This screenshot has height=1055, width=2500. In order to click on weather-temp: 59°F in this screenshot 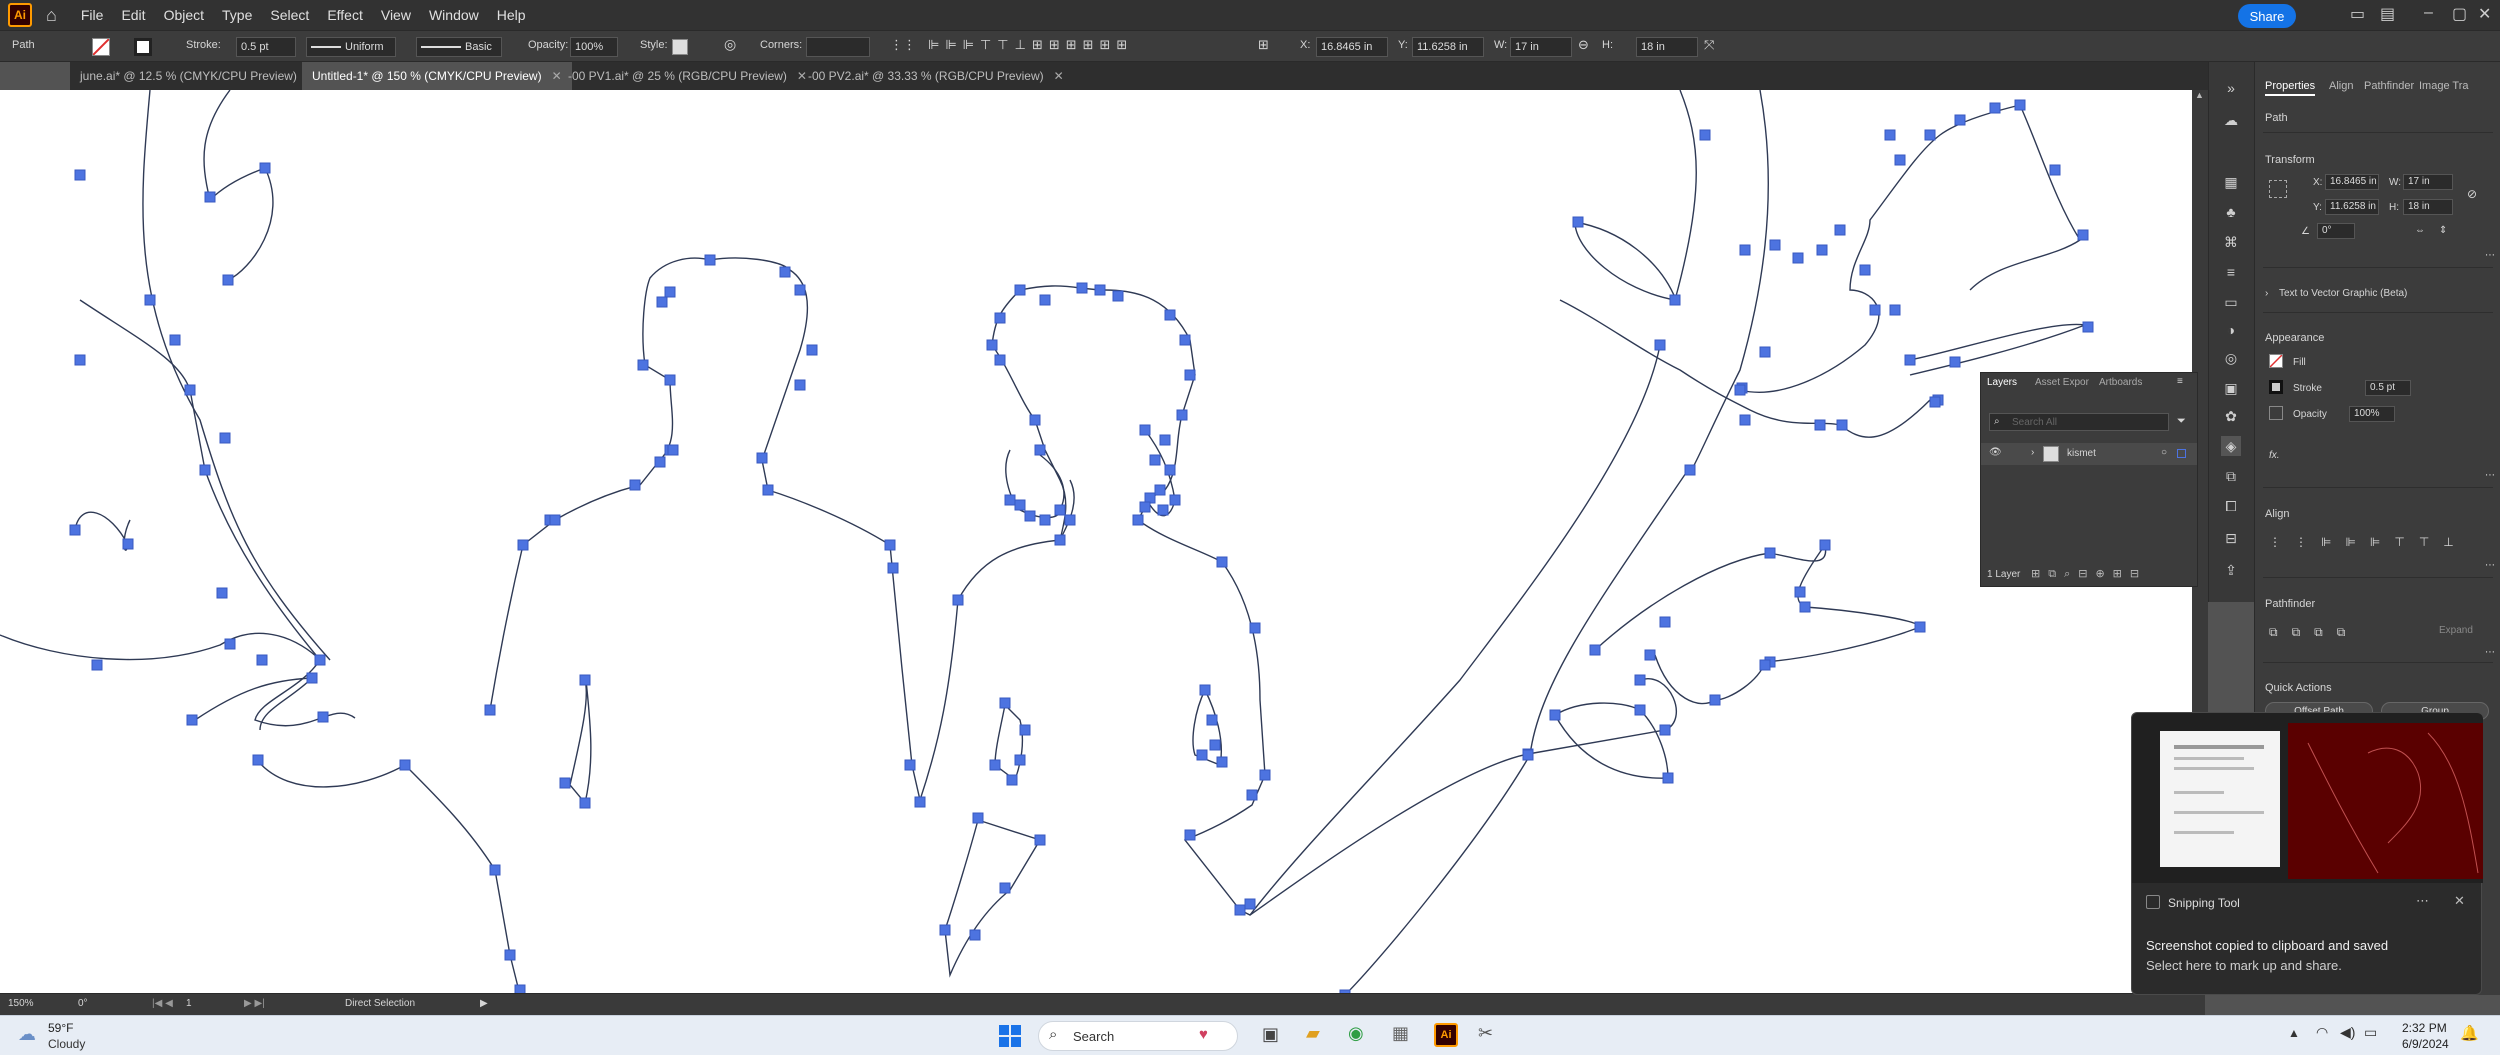, I will do `click(60, 1028)`.